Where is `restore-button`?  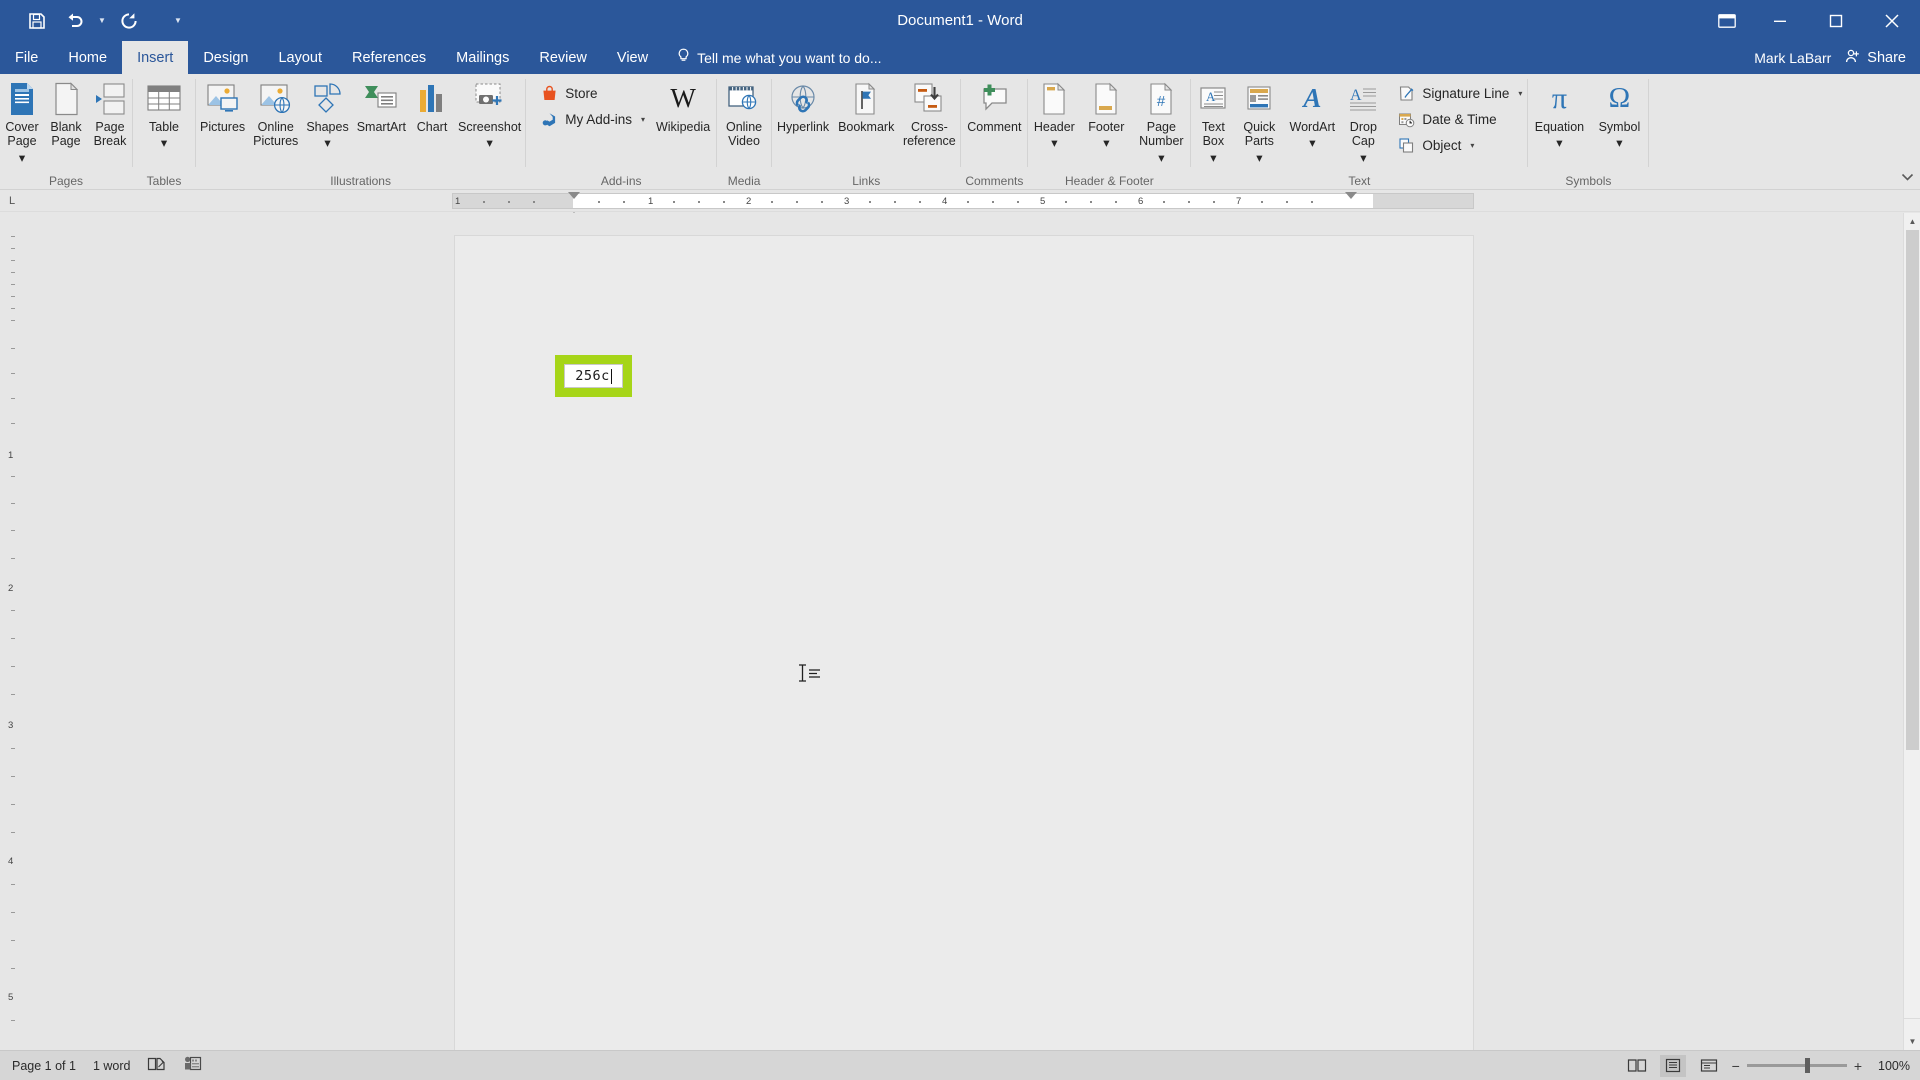
restore-button is located at coordinates (1836, 20).